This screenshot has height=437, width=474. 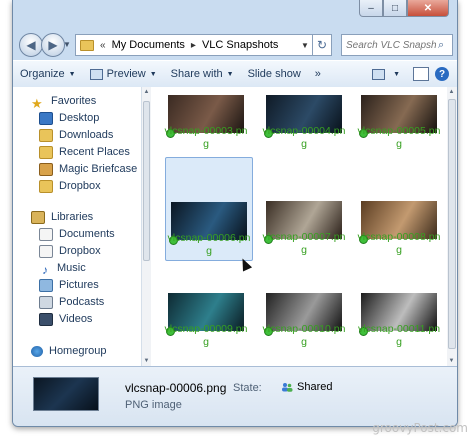 I want to click on search-icon: ⌕, so click(x=441, y=45).